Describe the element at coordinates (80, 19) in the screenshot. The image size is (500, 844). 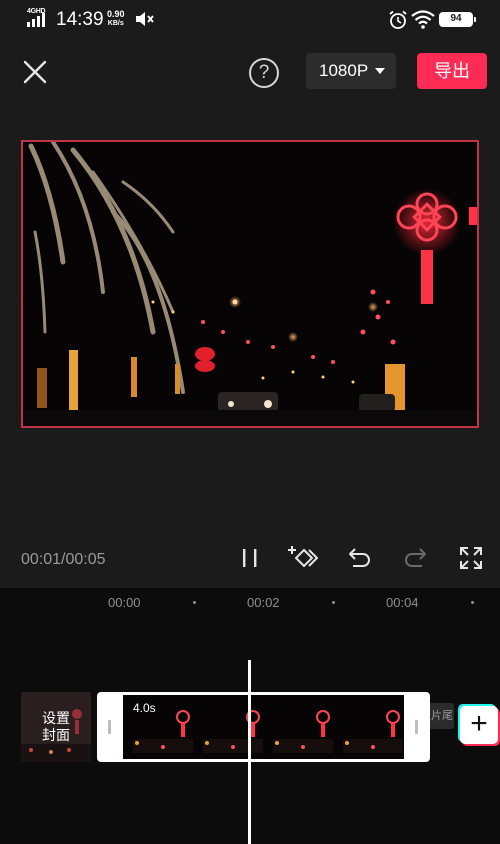
I see `clock: 14:39` at that location.